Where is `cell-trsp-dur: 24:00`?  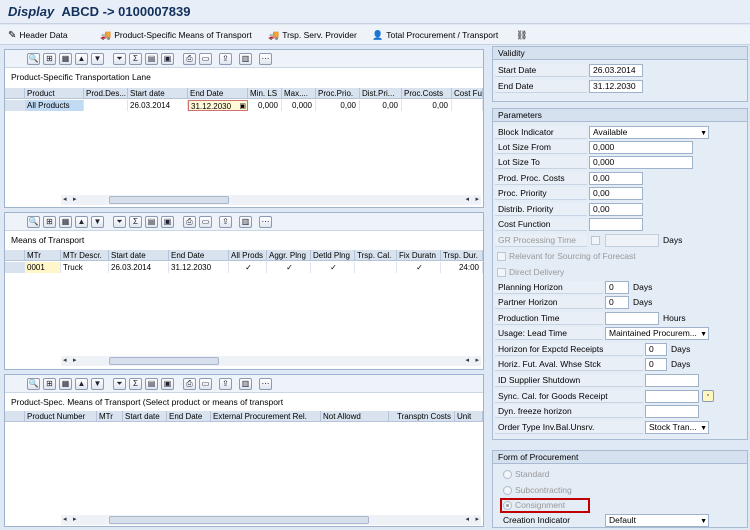
cell-trsp-dur: 24:00 is located at coordinates (462, 267).